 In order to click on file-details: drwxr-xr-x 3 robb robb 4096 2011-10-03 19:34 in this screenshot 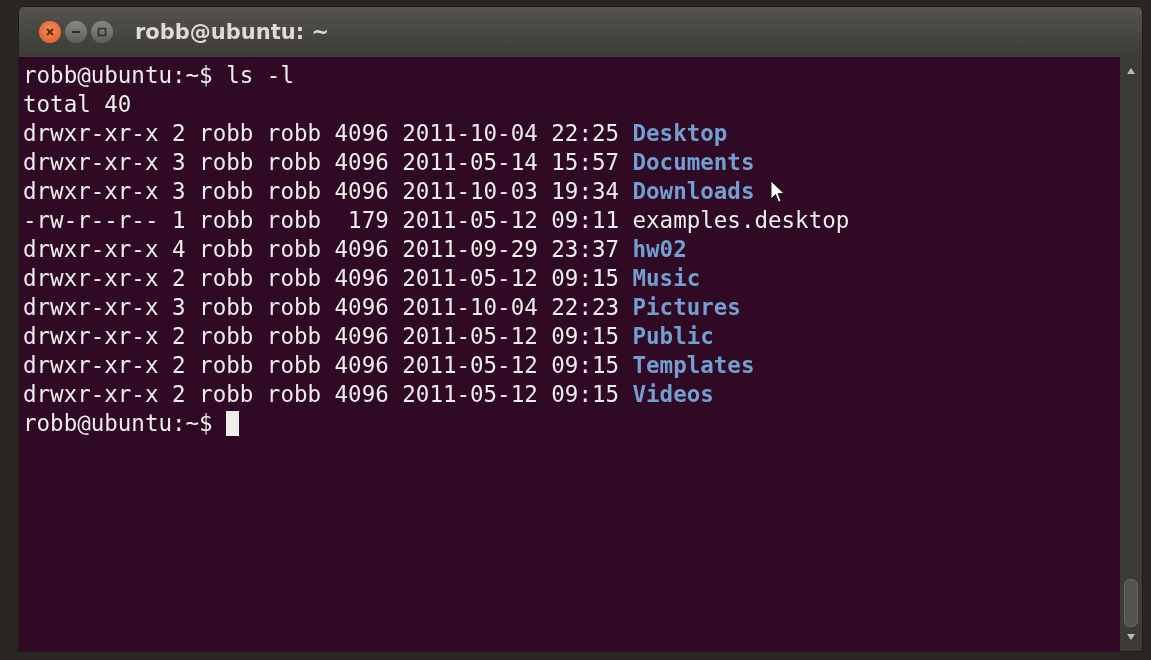, I will do `click(321, 191)`.